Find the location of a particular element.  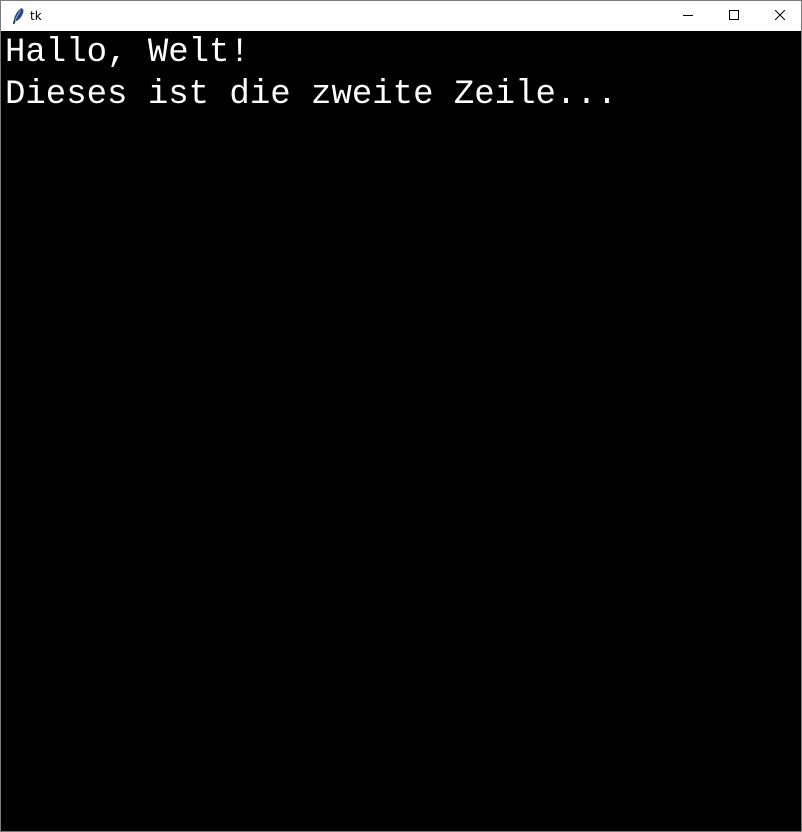

maximize-button is located at coordinates (734, 16).